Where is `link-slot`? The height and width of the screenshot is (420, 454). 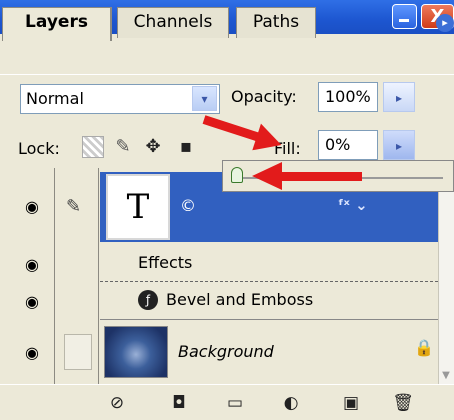 link-slot is located at coordinates (78, 352).